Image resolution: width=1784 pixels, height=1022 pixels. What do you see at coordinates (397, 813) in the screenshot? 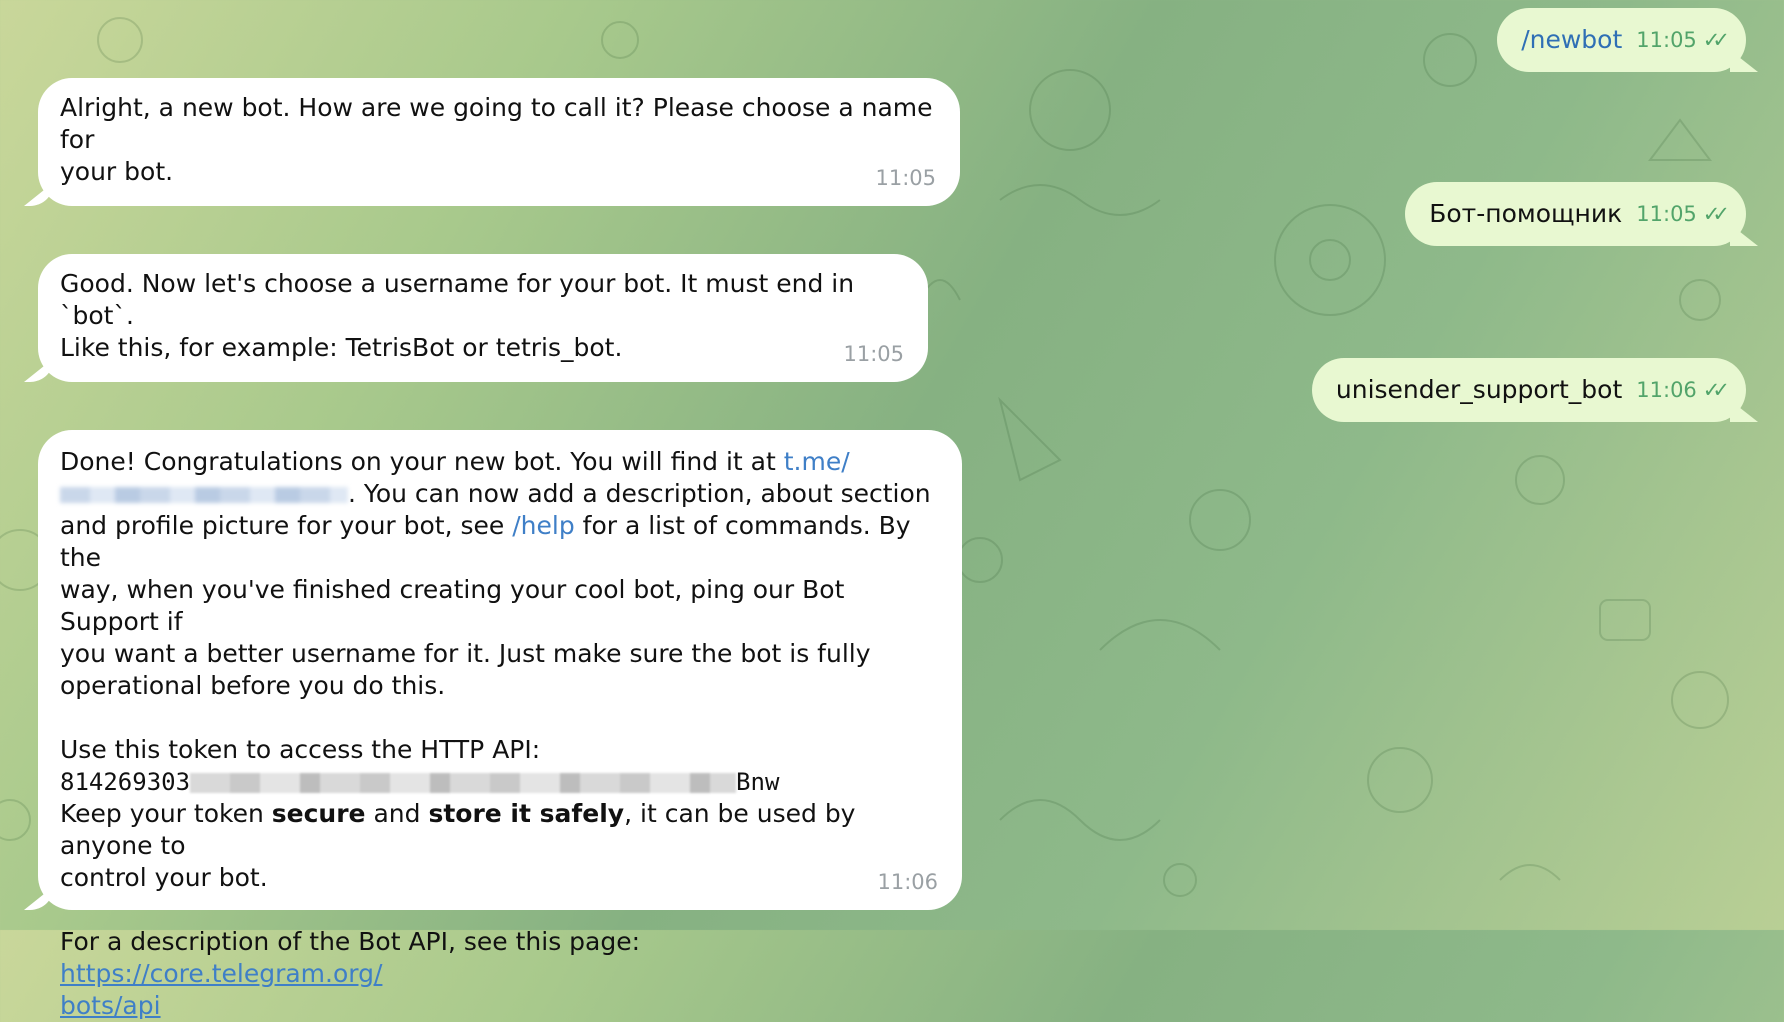
I see `message-text: and` at bounding box center [397, 813].